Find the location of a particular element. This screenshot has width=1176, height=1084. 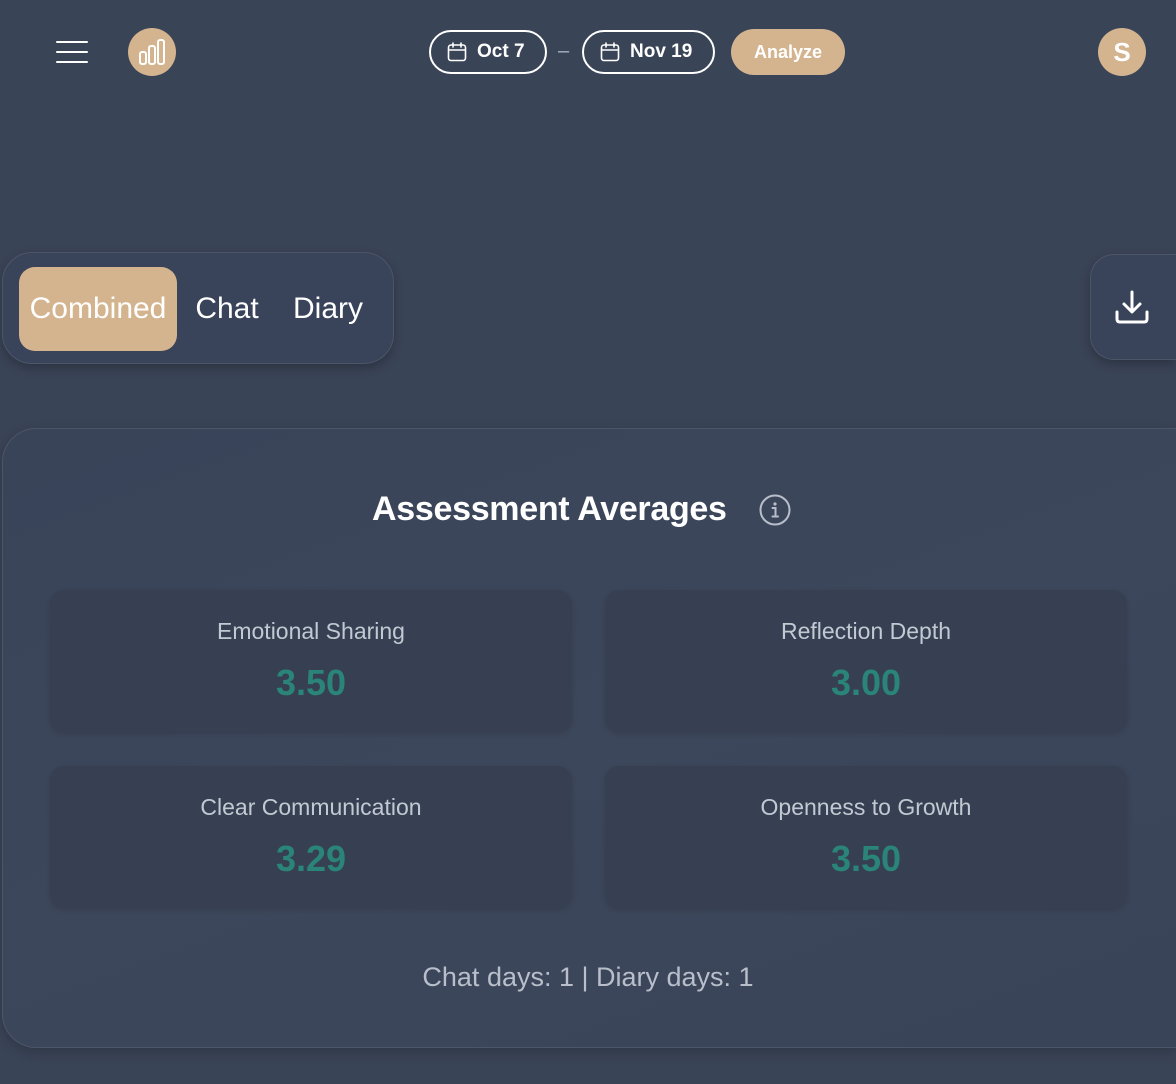

end-date-button: Nov 19 is located at coordinates (648, 52).